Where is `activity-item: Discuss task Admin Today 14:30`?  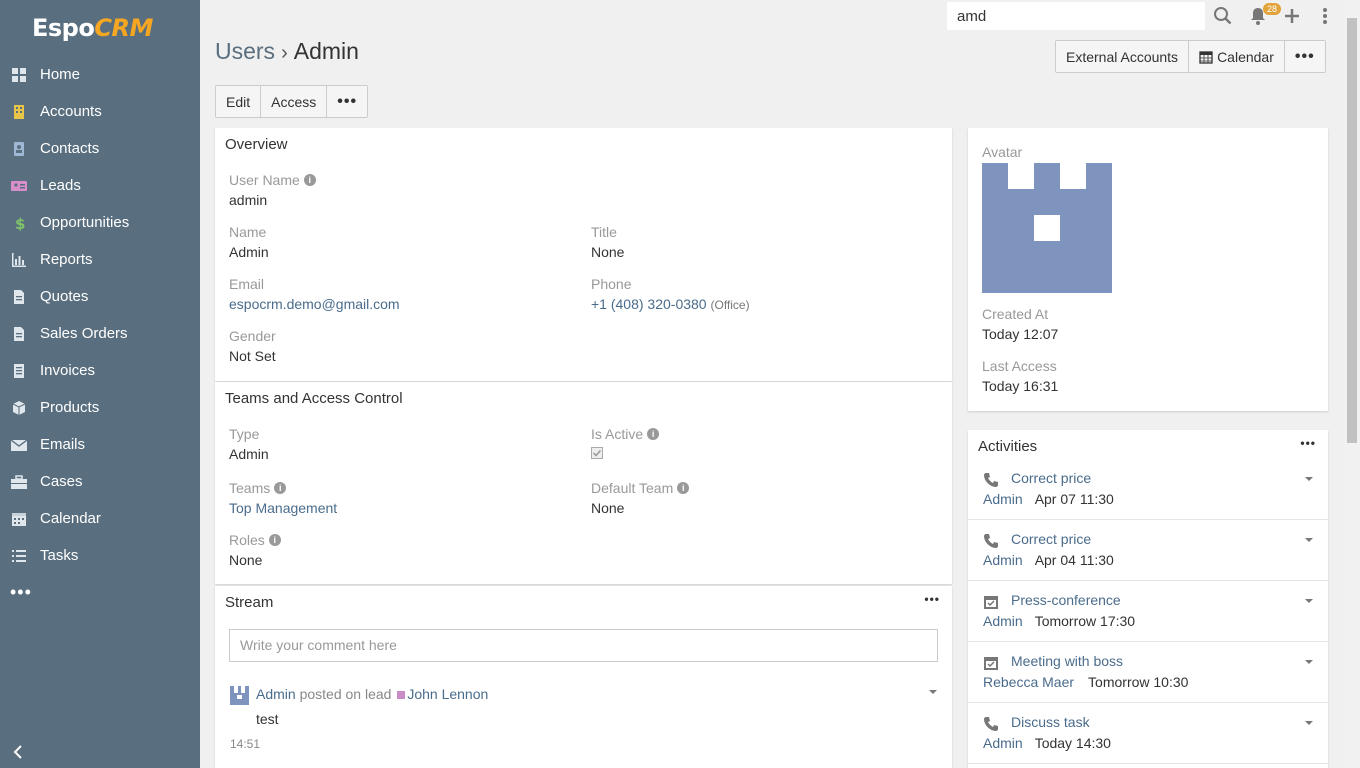 activity-item: Discuss task Admin Today 14:30 is located at coordinates (1148, 733).